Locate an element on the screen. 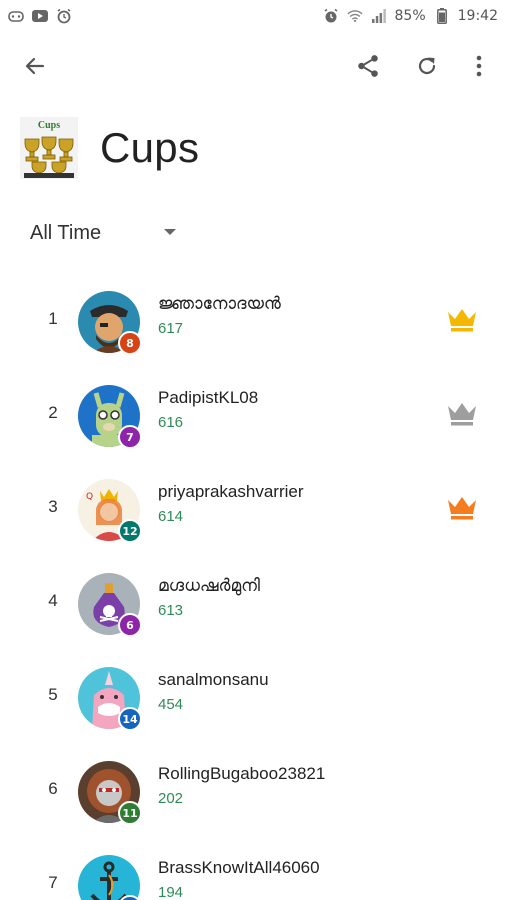 Image resolution: width=506 pixels, height=900 pixels. rank-number: 4 is located at coordinates (53, 600).